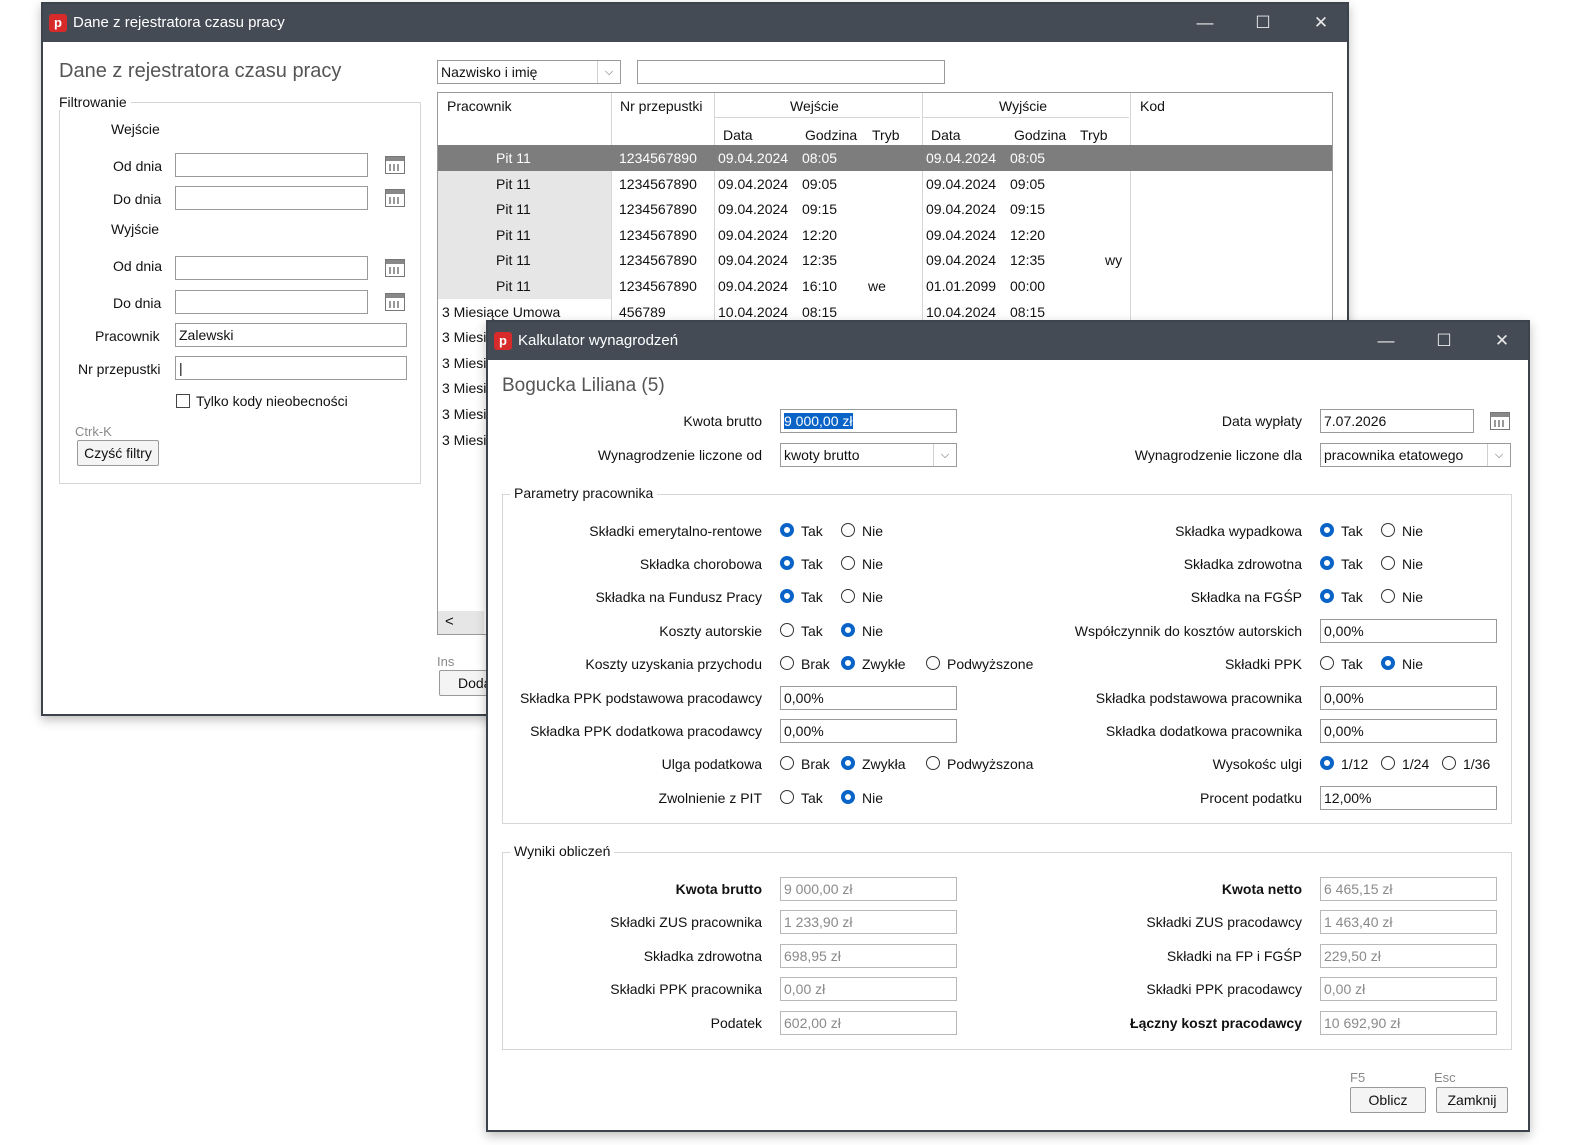 The height and width of the screenshot is (1145, 1586). What do you see at coordinates (1028, 260) in the screenshot?
I see `cell-out-time: 12:35` at bounding box center [1028, 260].